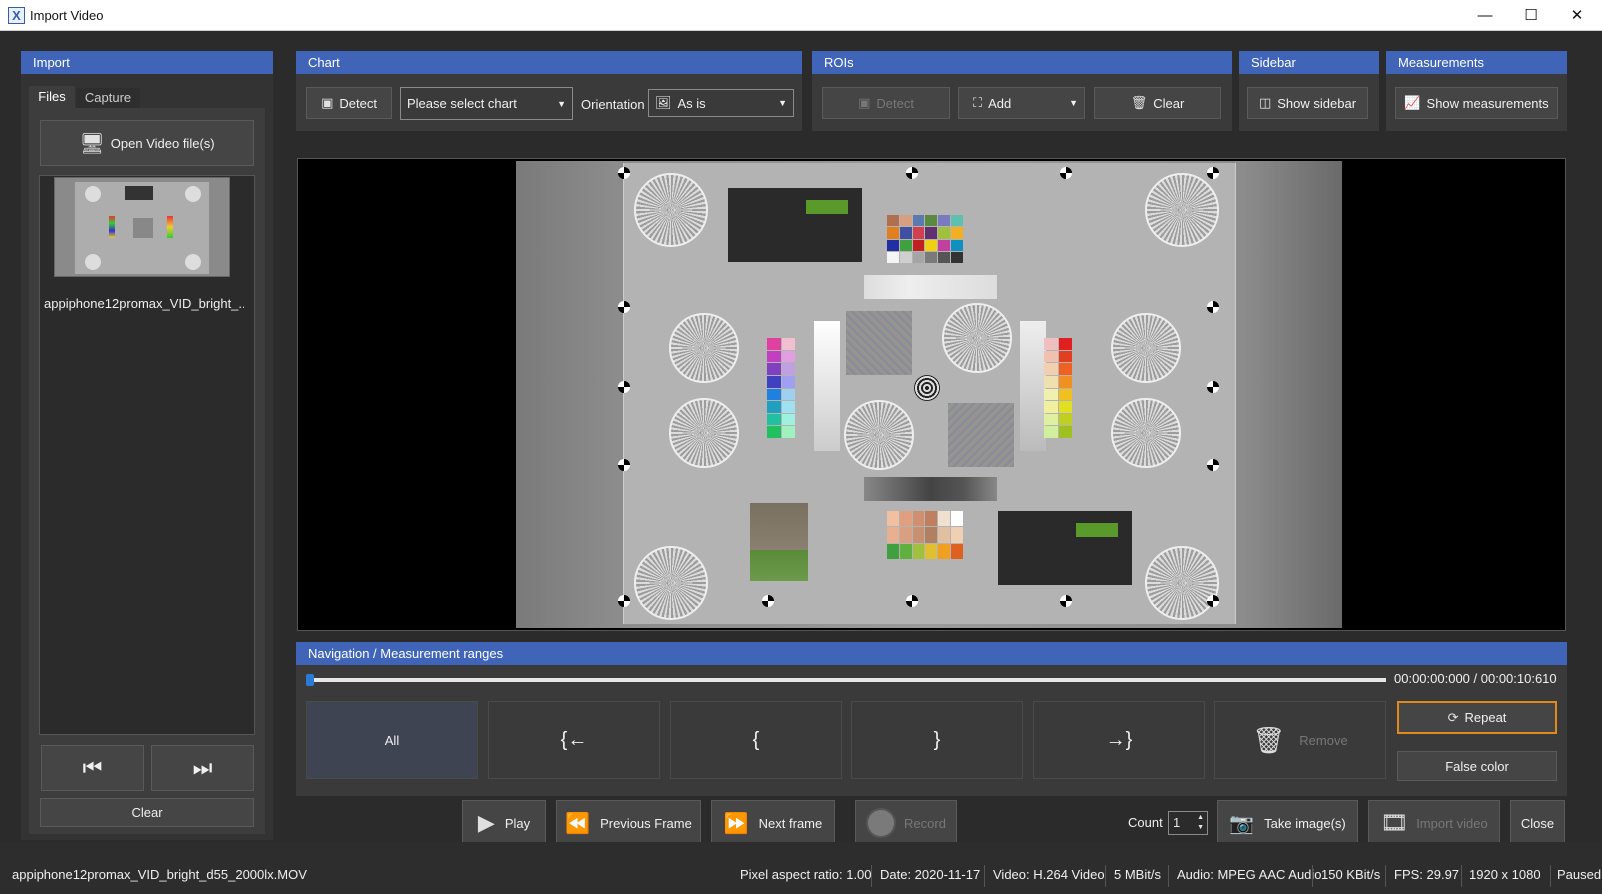 This screenshot has width=1602, height=894. What do you see at coordinates (1309, 62) in the screenshot?
I see `sidebar-header: Sidebar` at bounding box center [1309, 62].